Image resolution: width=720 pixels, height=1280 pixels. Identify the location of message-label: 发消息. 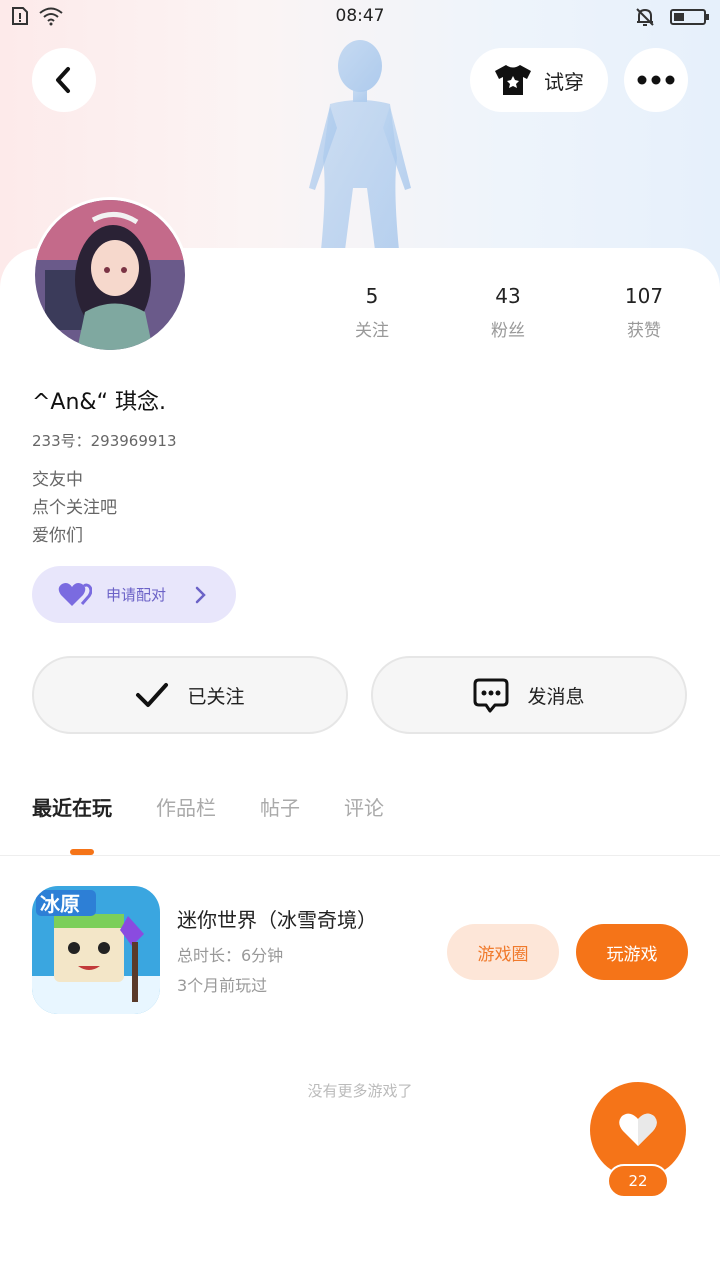
(556, 696).